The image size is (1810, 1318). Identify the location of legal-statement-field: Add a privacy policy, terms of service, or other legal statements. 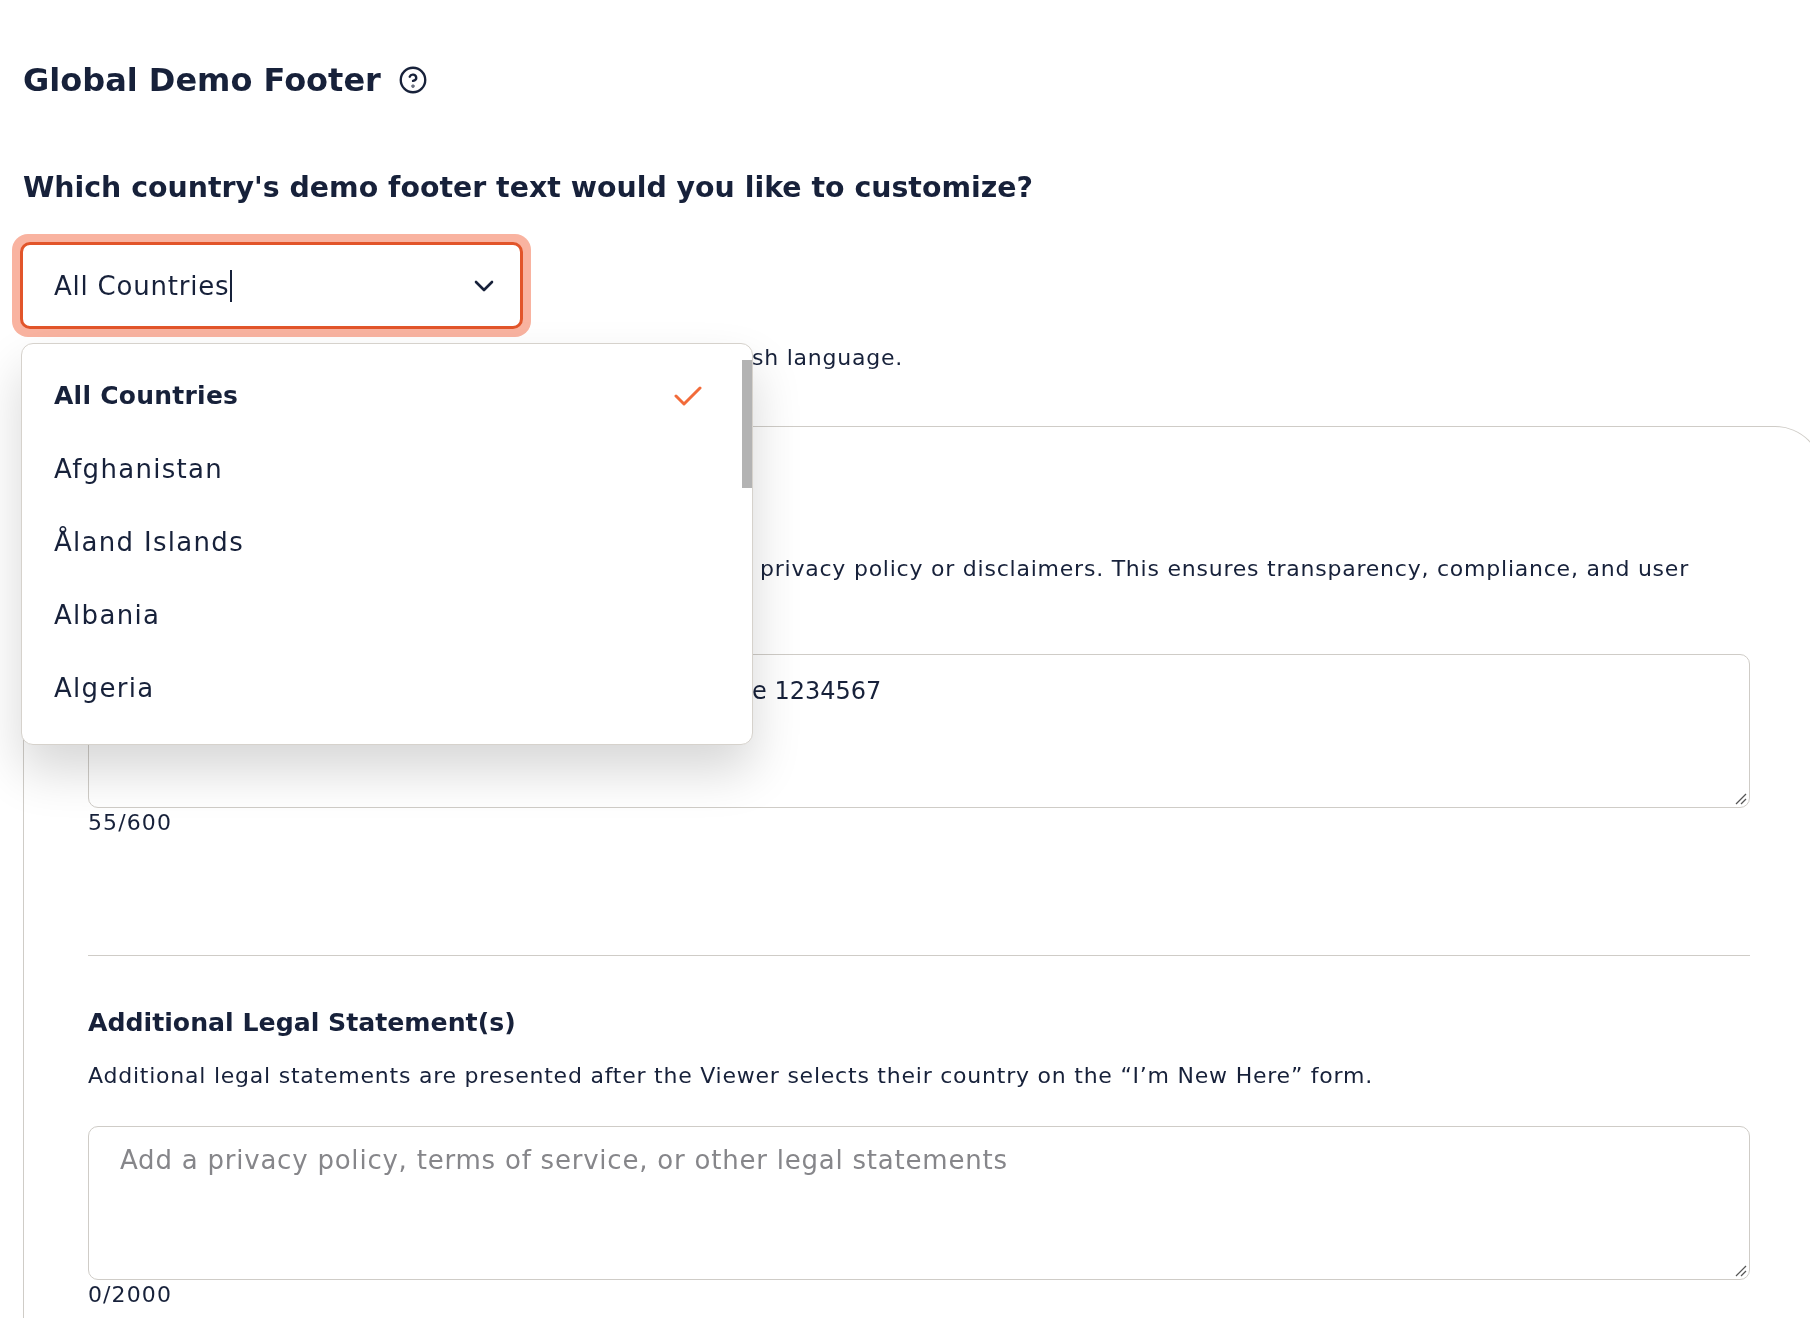
(919, 1203).